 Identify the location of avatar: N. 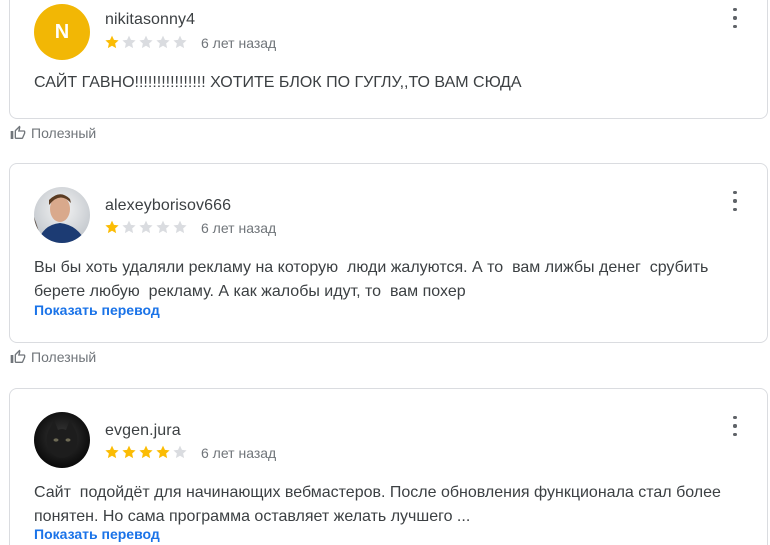
(62, 32).